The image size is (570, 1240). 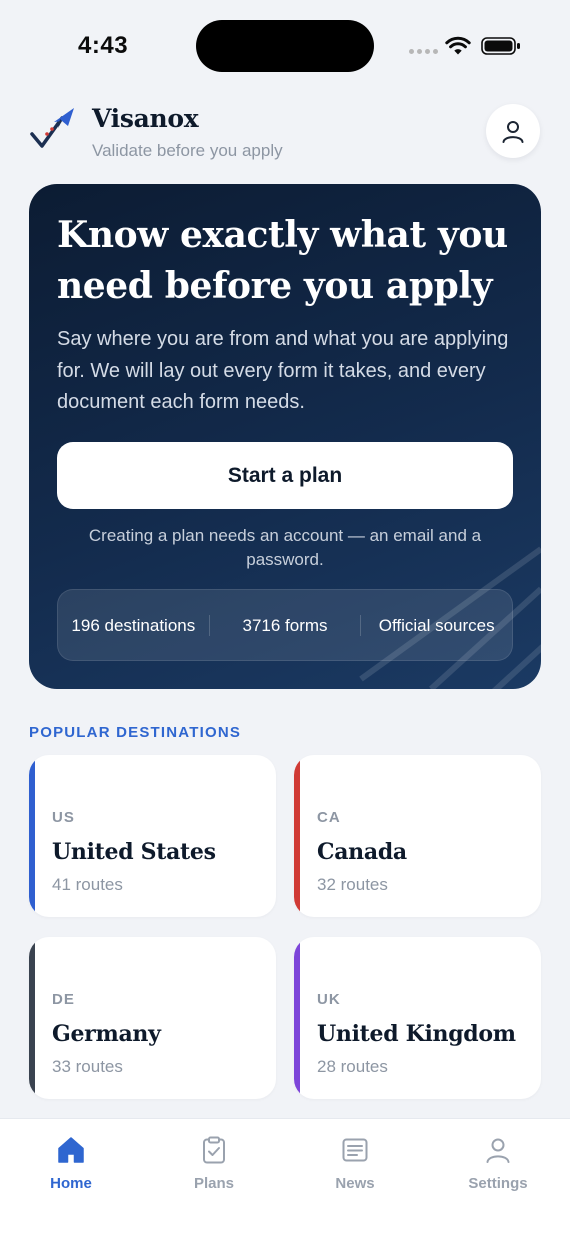 What do you see at coordinates (498, 1163) in the screenshot?
I see `tab-settings: Settings` at bounding box center [498, 1163].